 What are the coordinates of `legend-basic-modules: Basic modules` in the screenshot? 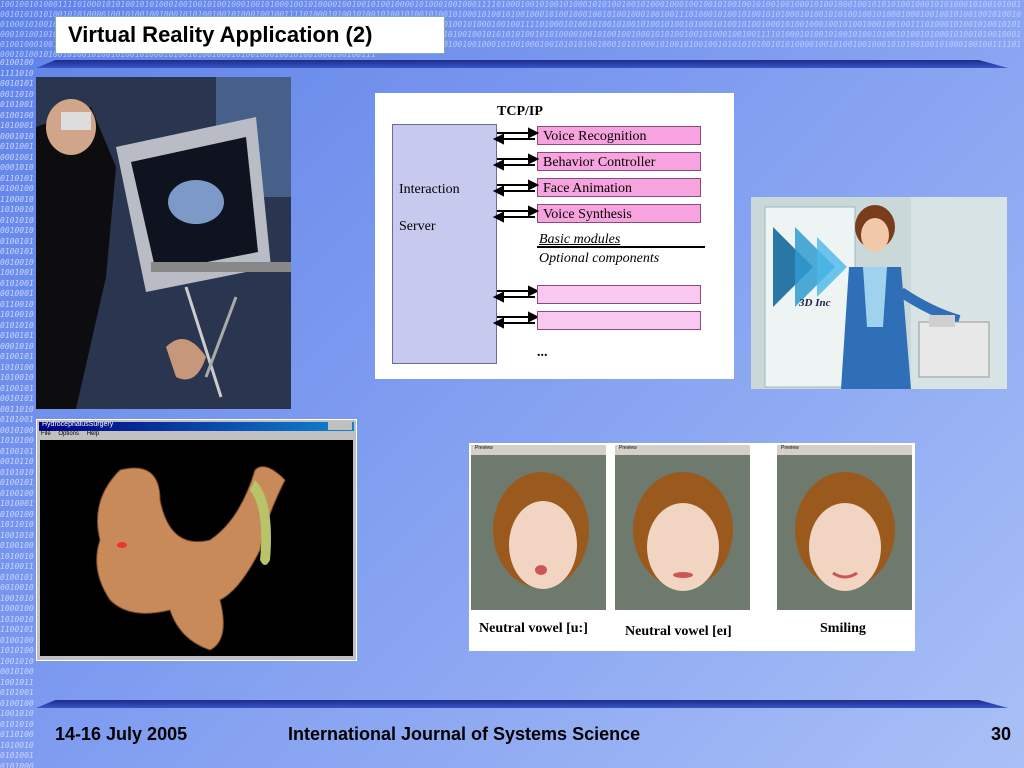 It's located at (580, 239).